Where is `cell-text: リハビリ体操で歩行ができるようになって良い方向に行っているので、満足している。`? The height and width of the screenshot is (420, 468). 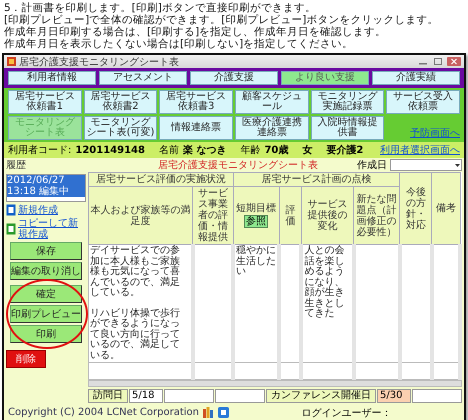 cell-text: リハビリ体操で歩行ができるようになって良い方向に行っているので、満足している。 is located at coordinates (135, 334).